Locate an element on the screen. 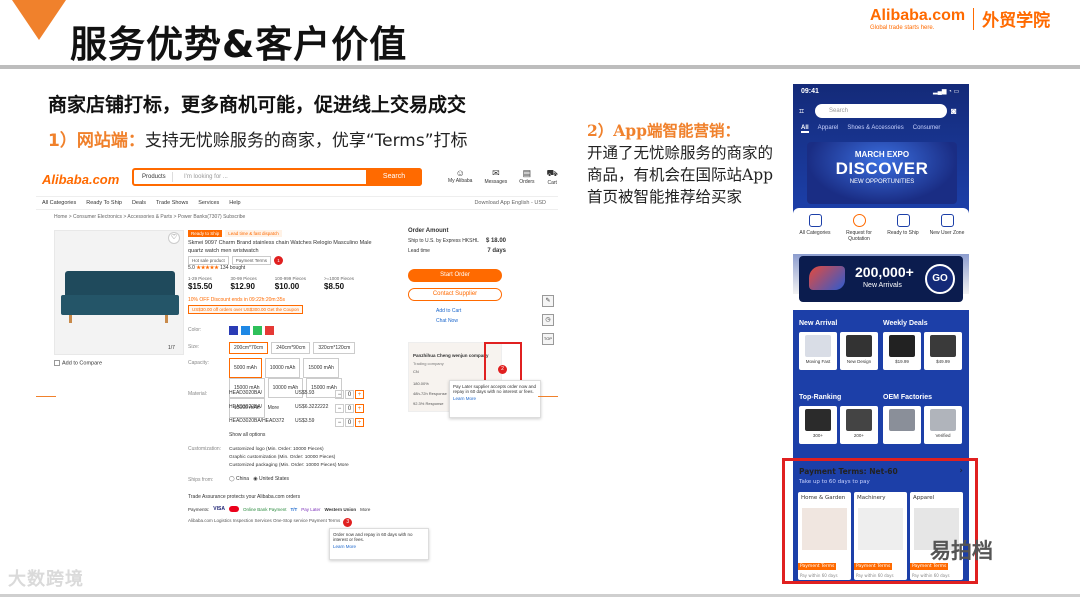 The width and height of the screenshot is (1080, 599). start-order-button: Start Order is located at coordinates (455, 275).